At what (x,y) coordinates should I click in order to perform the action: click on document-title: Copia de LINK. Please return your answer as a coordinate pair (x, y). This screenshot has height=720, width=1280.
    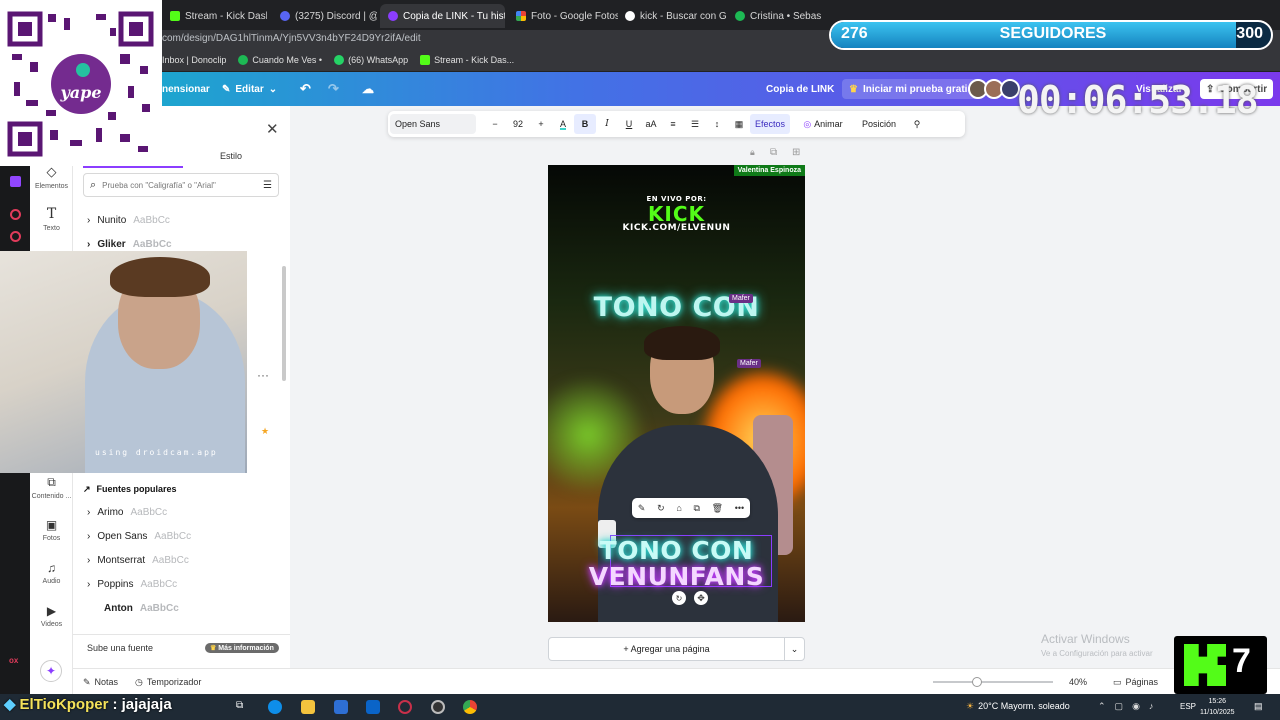
    Looking at the image, I should click on (800, 89).